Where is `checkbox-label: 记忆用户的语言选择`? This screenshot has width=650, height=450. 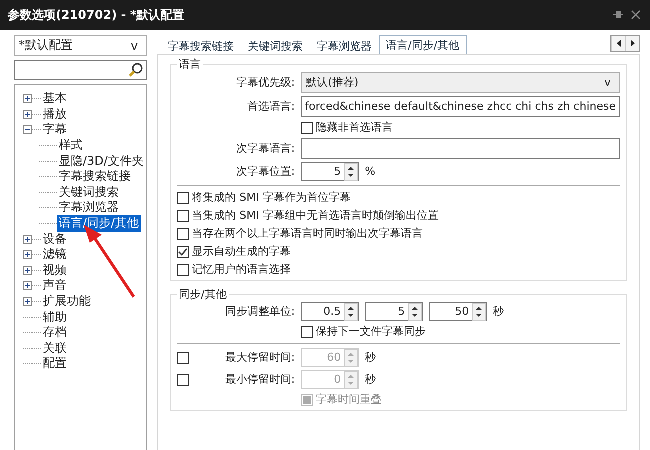
checkbox-label: 记忆用户的语言选择 is located at coordinates (242, 269).